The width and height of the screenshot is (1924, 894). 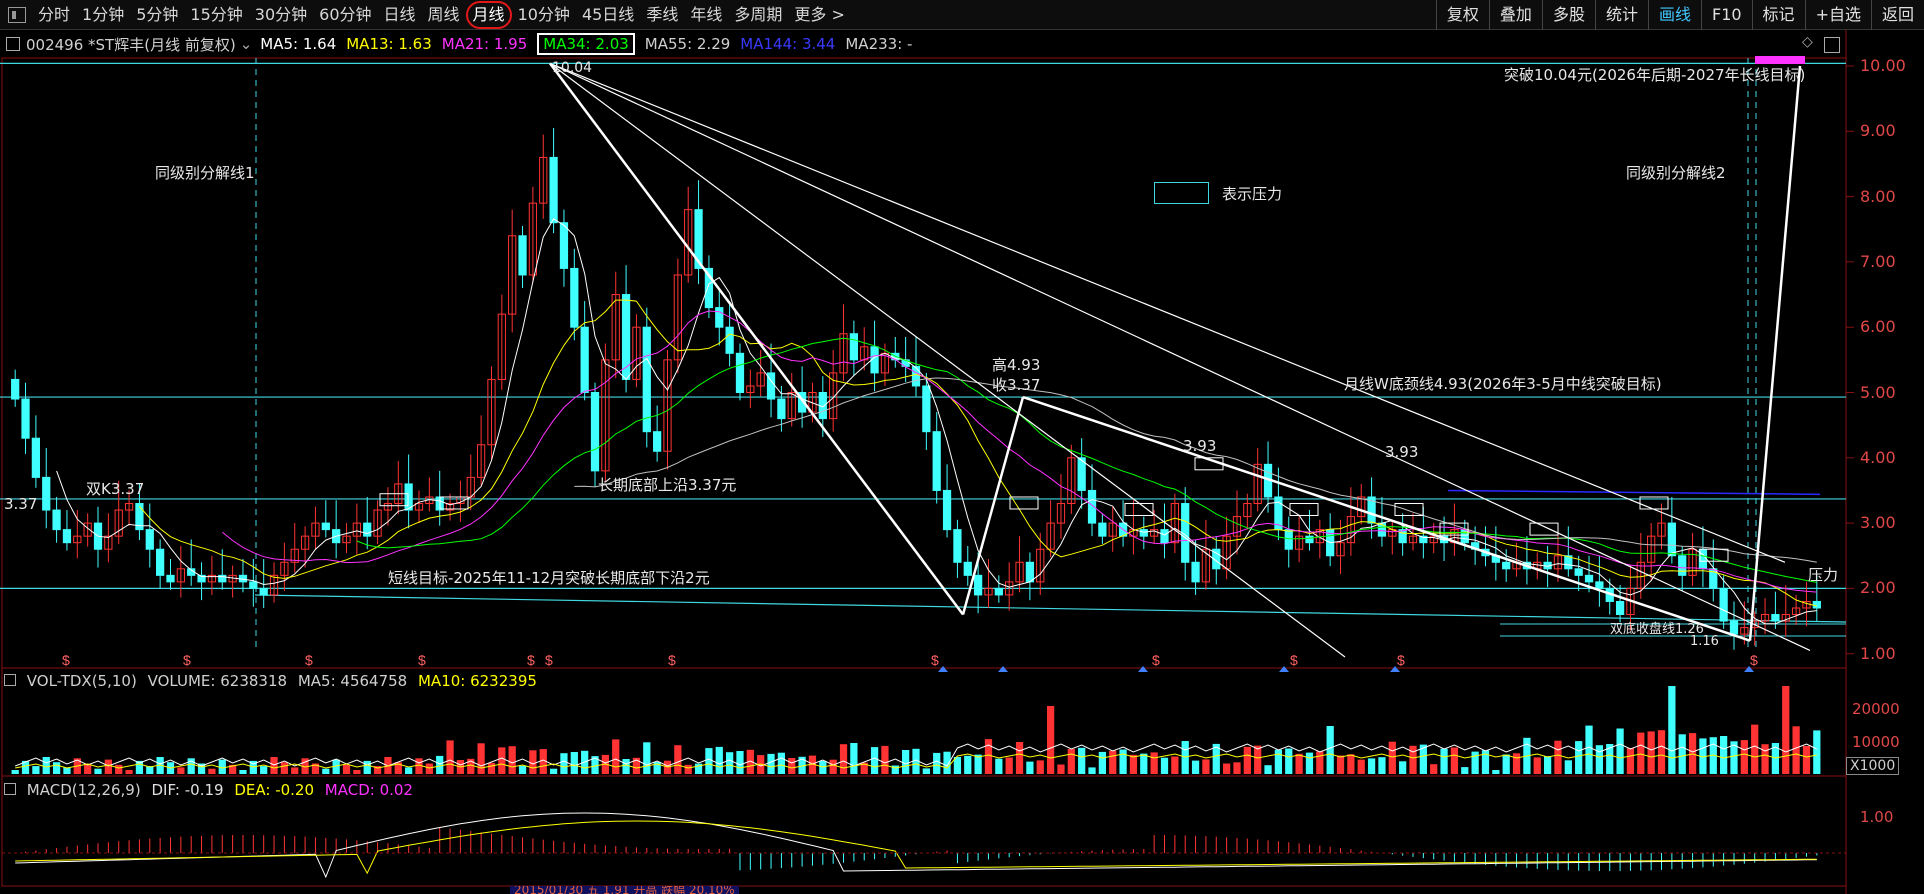 I want to click on macd-dea: DEA: -0.20, so click(x=274, y=790).